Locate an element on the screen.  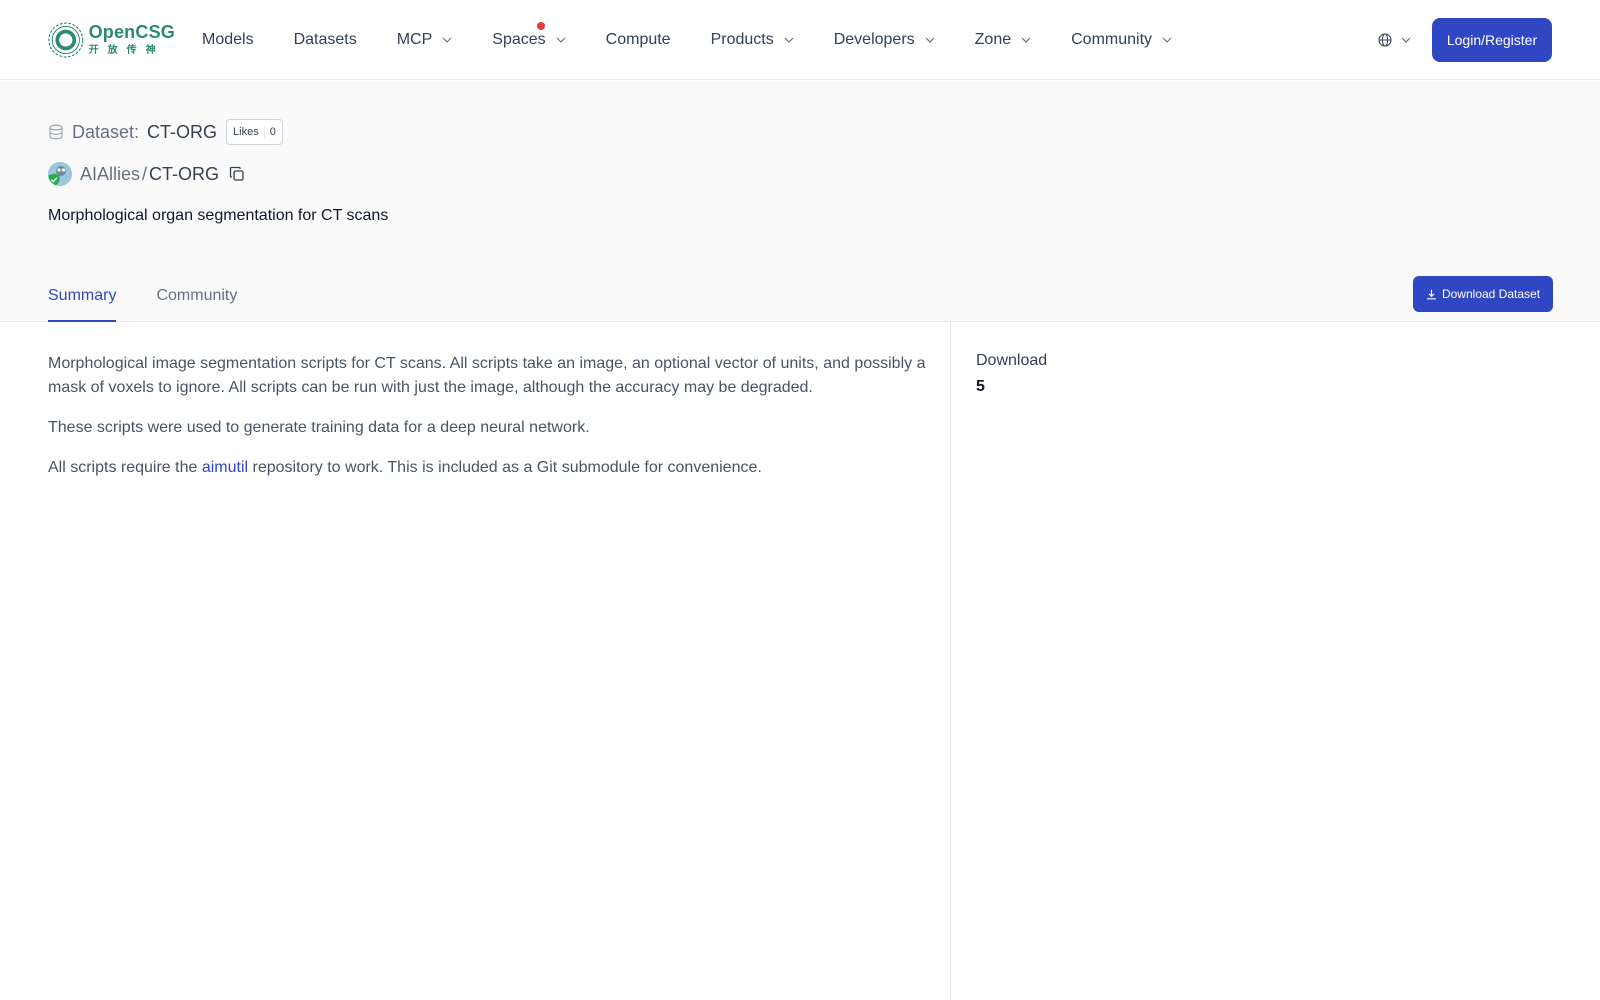
dataset-tabs: Summary Community is located at coordinates (162, 301).